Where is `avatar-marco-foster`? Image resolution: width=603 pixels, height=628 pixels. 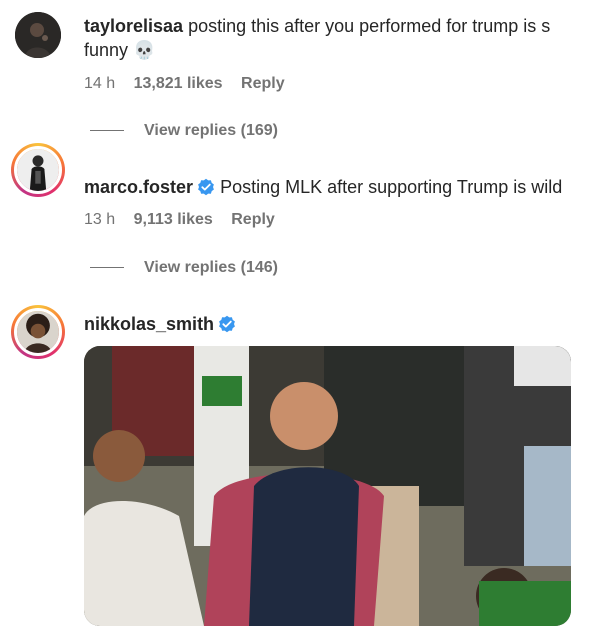
avatar-marco-foster is located at coordinates (38, 170).